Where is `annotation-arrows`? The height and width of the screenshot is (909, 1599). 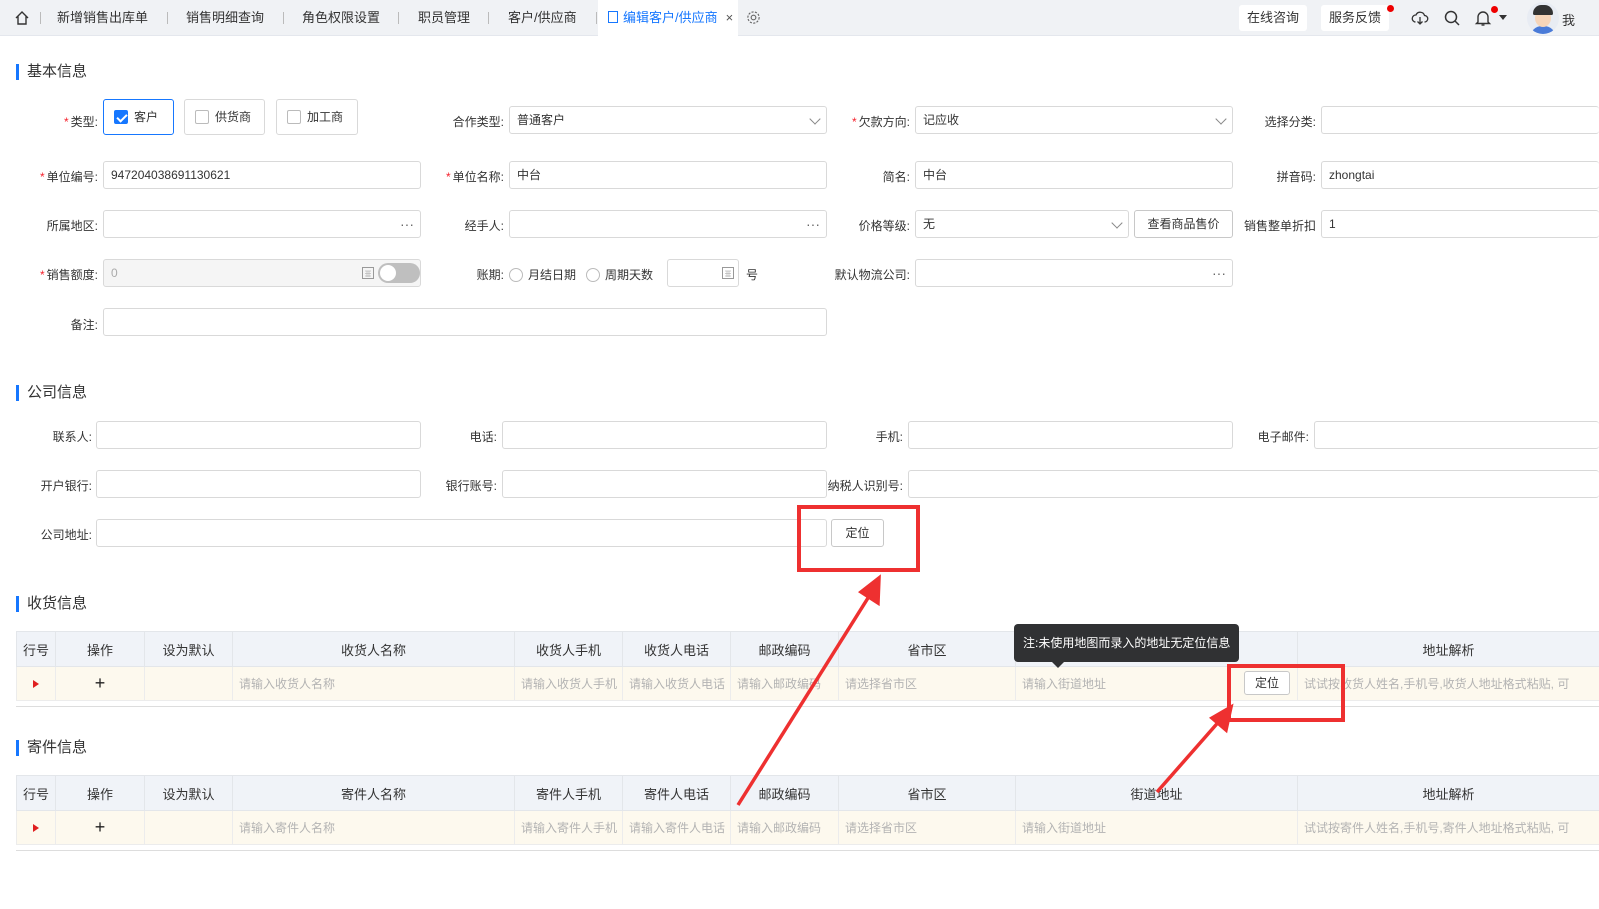
annotation-arrows is located at coordinates (985, 690).